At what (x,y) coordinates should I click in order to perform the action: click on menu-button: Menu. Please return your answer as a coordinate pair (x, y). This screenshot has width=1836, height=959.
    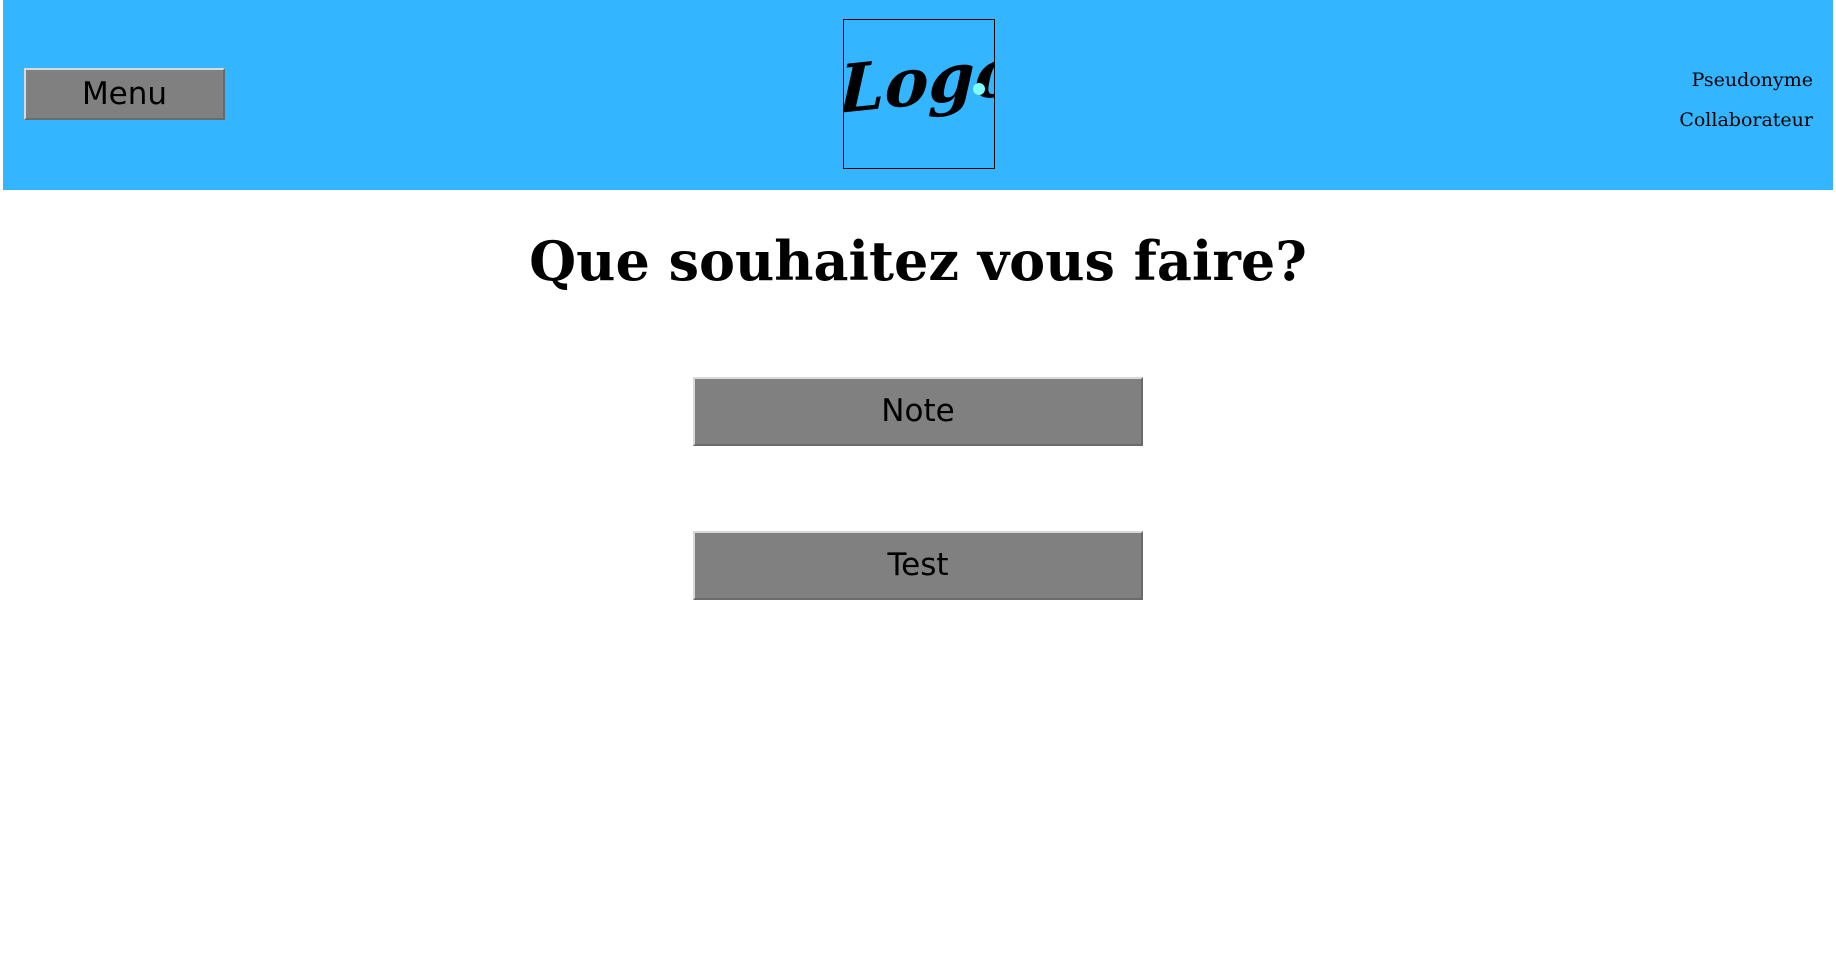
    Looking at the image, I should click on (124, 94).